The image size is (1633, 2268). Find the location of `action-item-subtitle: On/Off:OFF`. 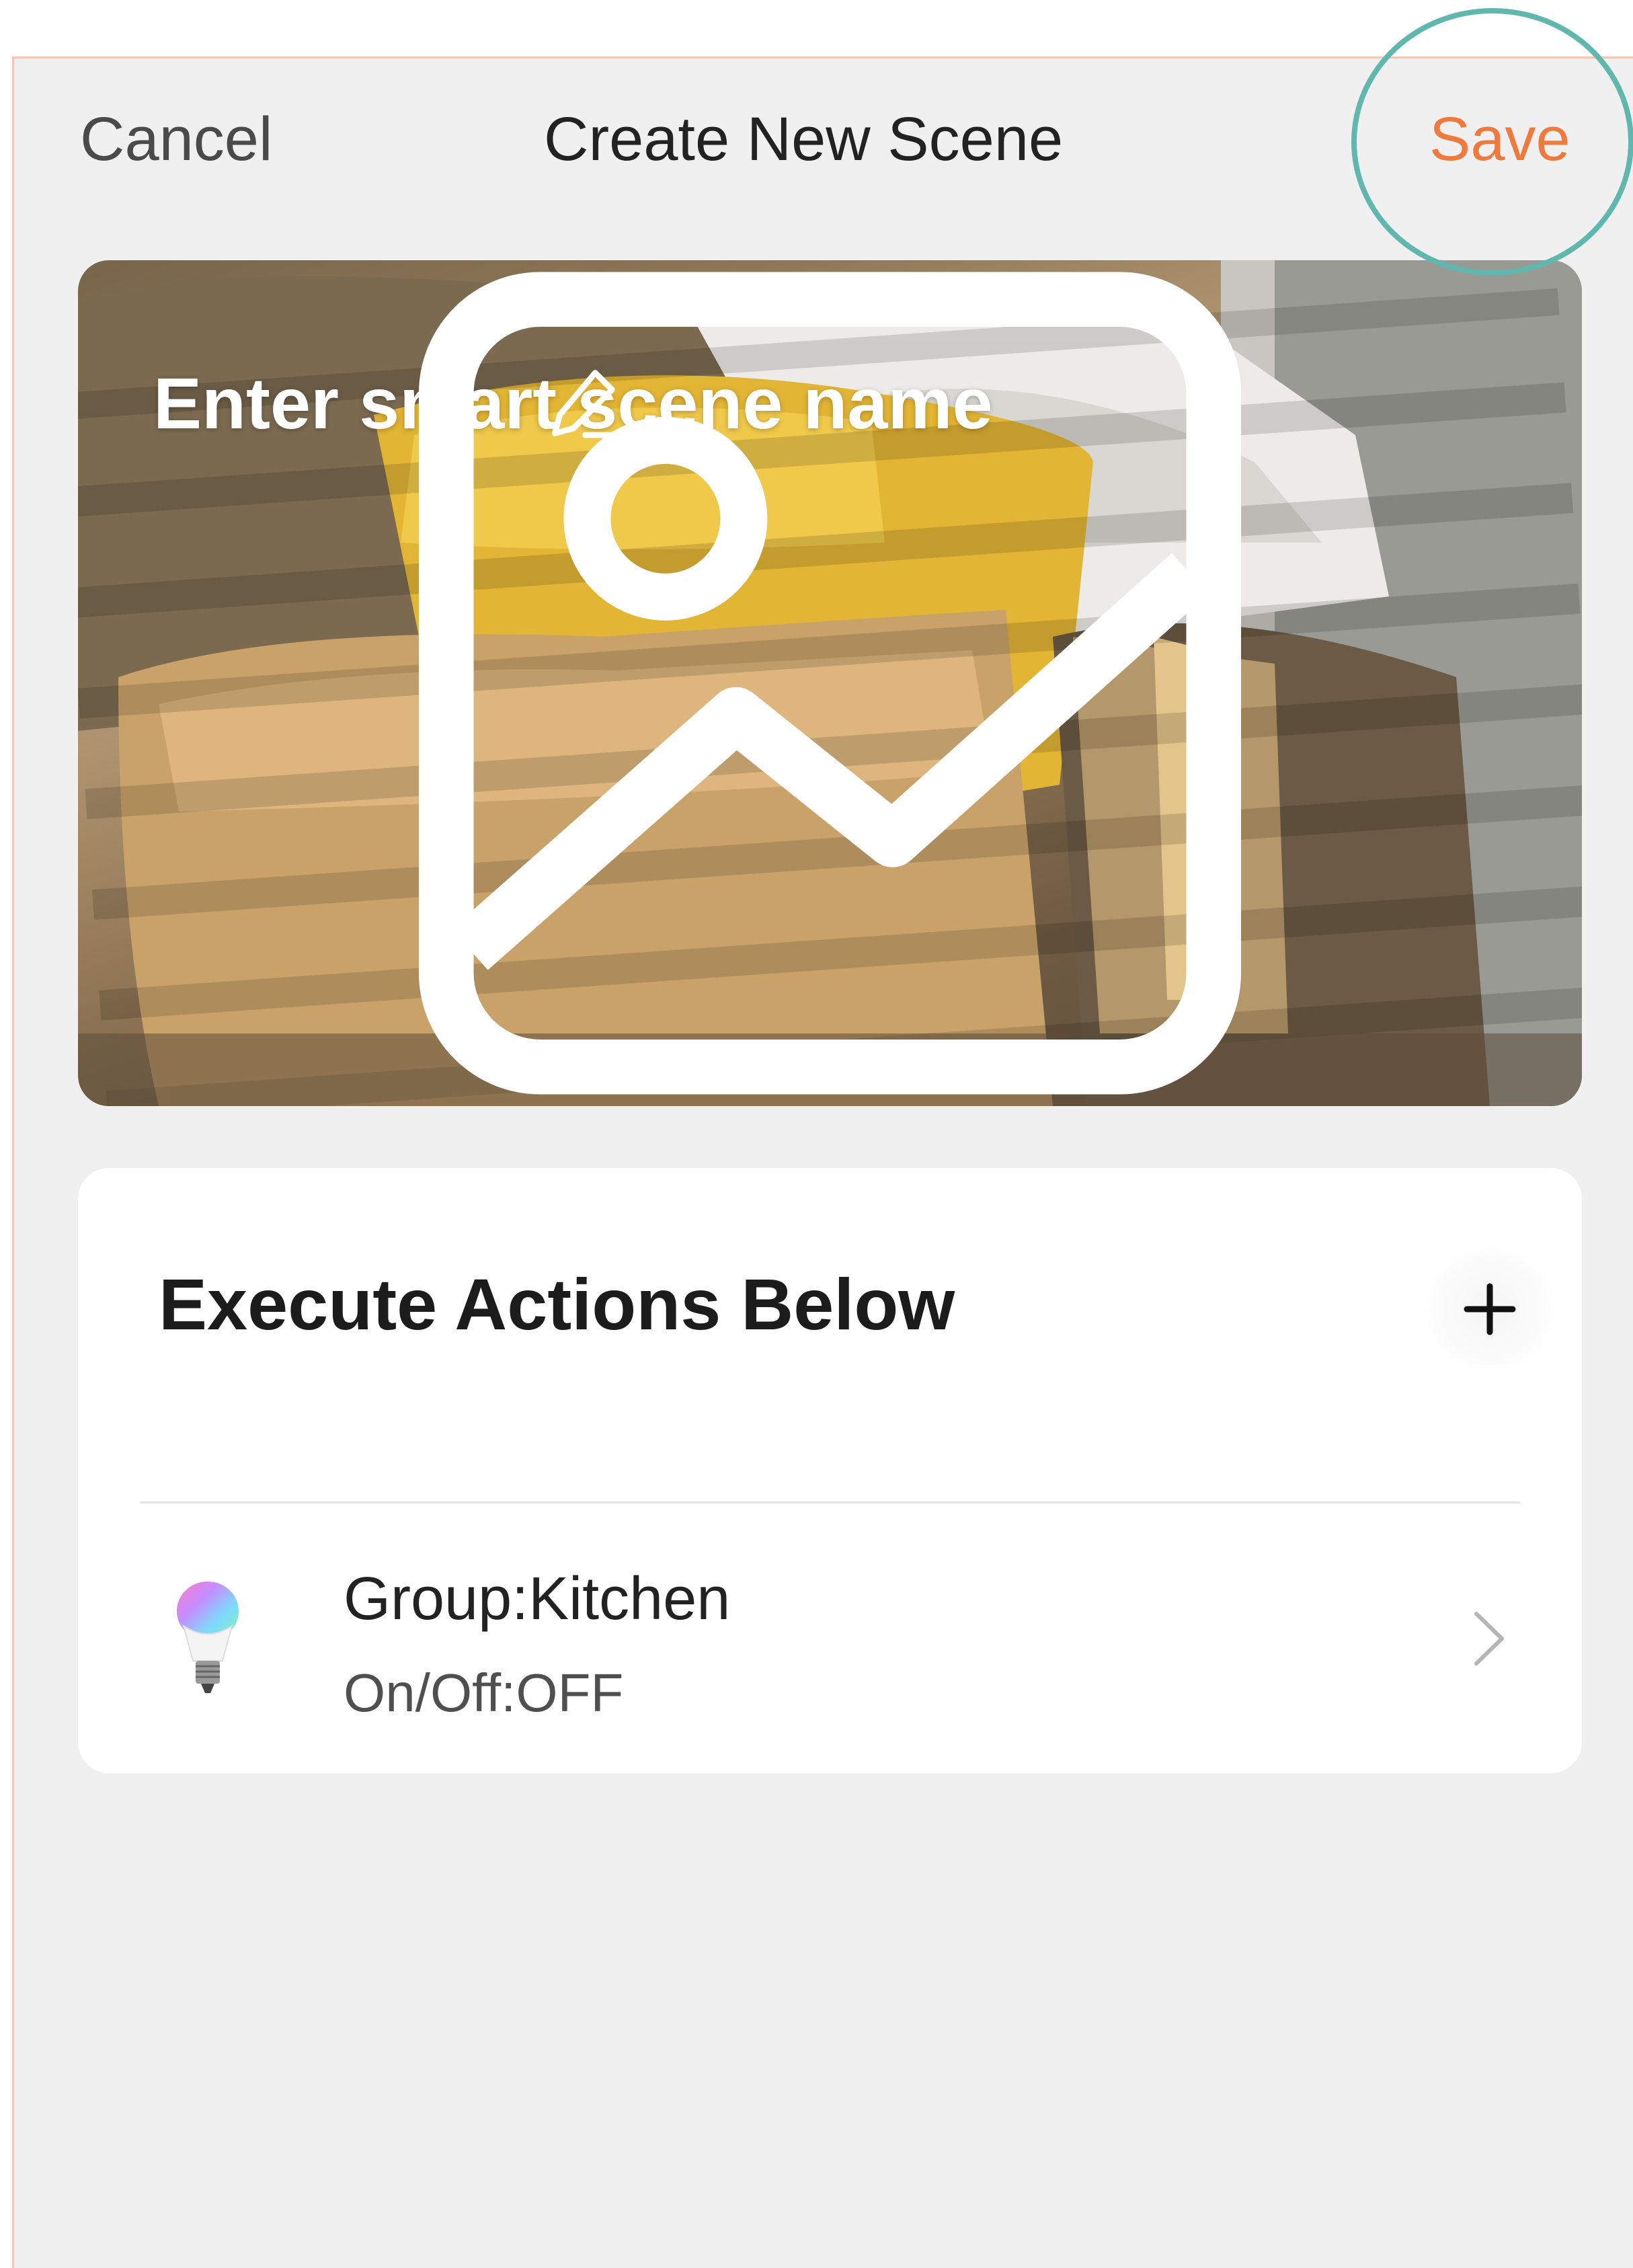

action-item-subtitle: On/Off:OFF is located at coordinates (484, 1693).